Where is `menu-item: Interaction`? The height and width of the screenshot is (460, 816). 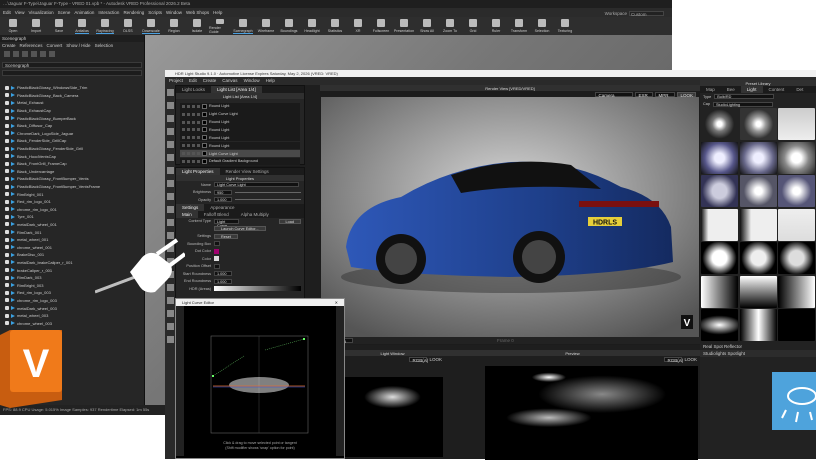
menu-item: Interaction is located at coordinates (108, 12).